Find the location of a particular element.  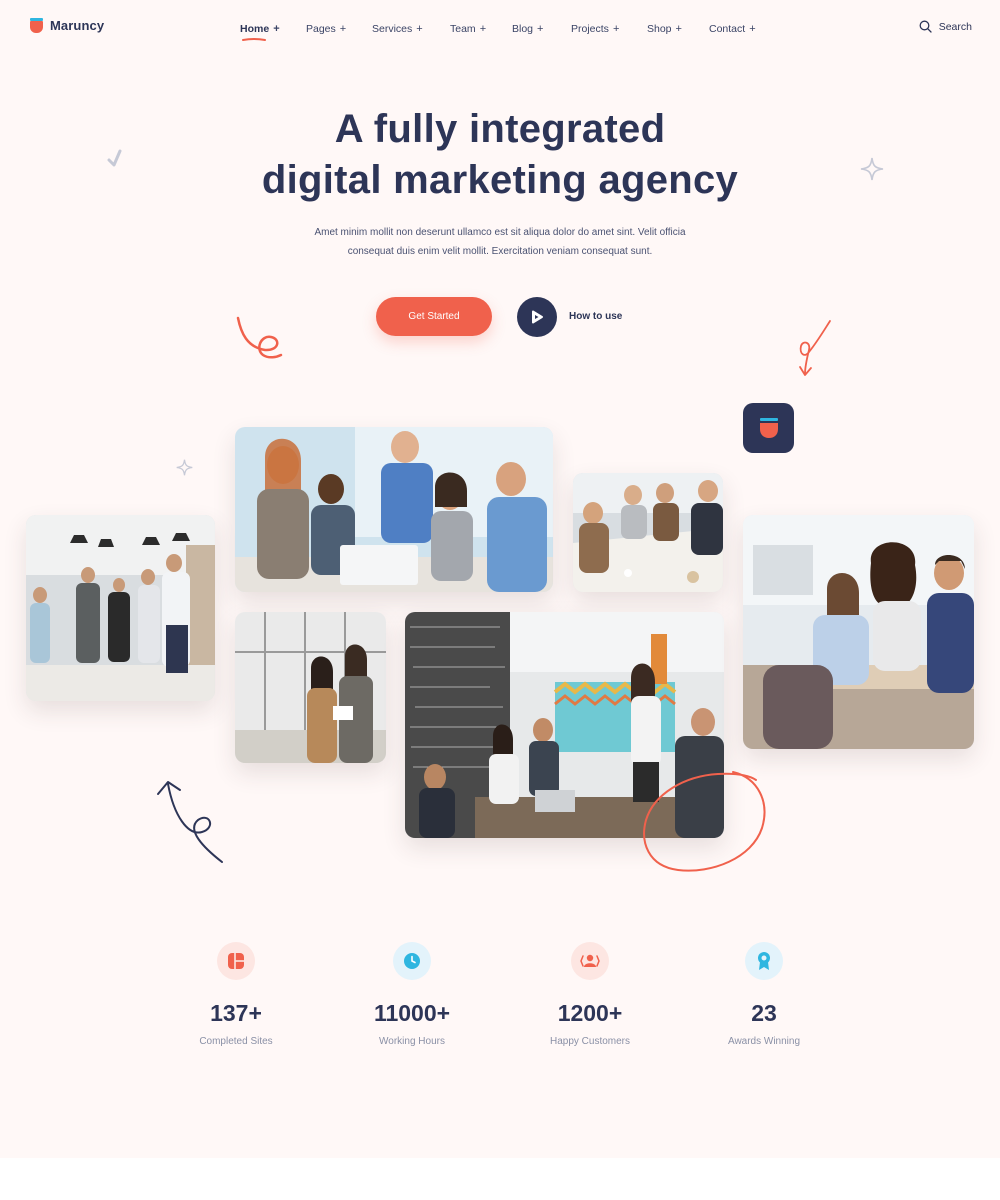

nav-label: Projects is located at coordinates (590, 29).